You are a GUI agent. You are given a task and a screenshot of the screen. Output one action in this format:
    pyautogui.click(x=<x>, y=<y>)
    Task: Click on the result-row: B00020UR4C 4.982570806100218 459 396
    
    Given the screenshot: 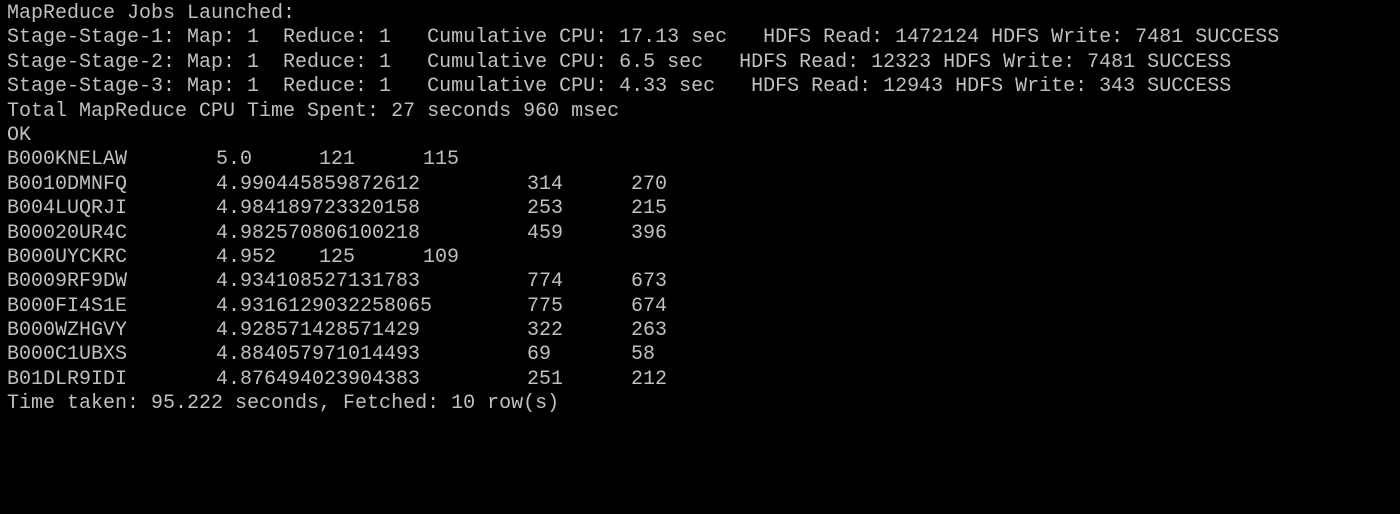 What is the action you would take?
    pyautogui.click(x=703, y=234)
    